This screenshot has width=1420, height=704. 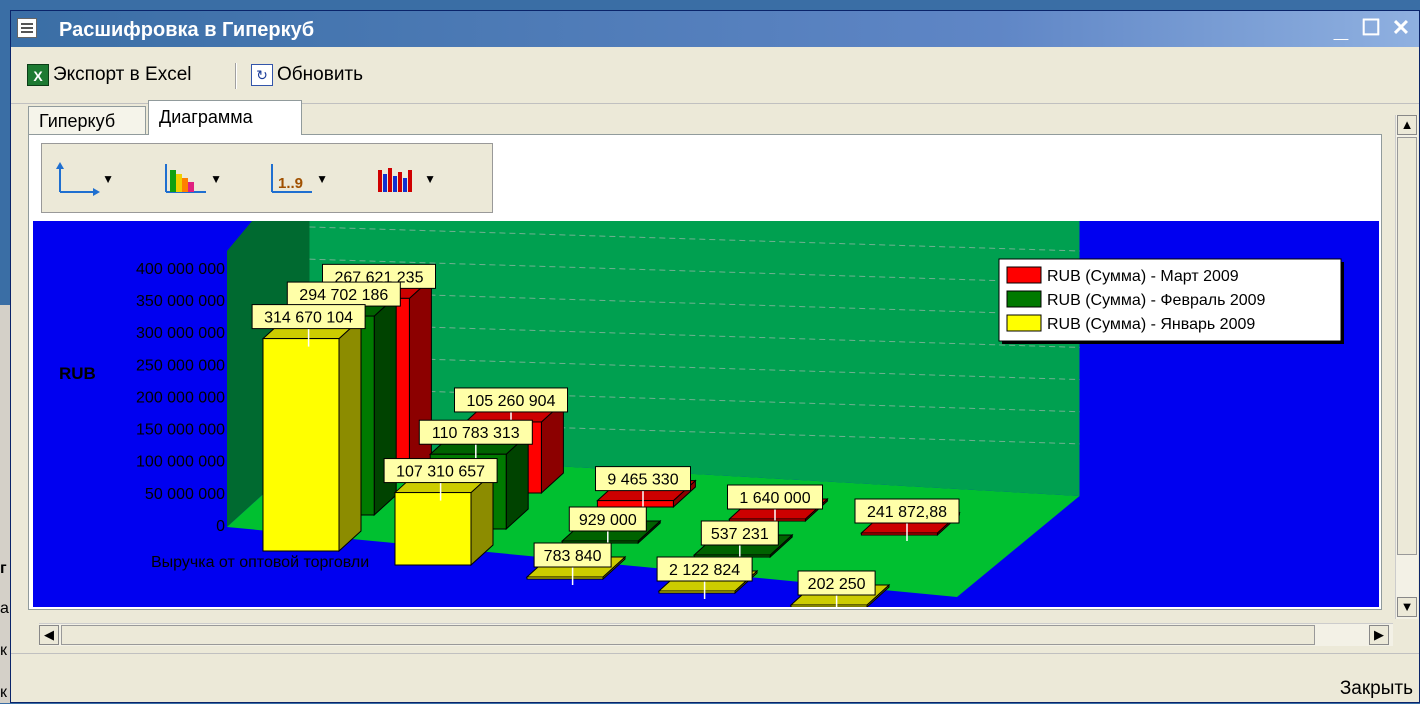 What do you see at coordinates (180, 301) in the screenshot?
I see `y-tick-label: 350 000 000` at bounding box center [180, 301].